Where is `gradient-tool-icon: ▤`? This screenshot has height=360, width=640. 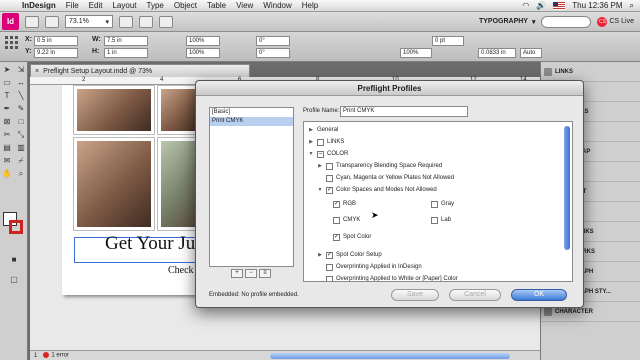
gradient-tool-icon: ▤ is located at coordinates (7, 148).